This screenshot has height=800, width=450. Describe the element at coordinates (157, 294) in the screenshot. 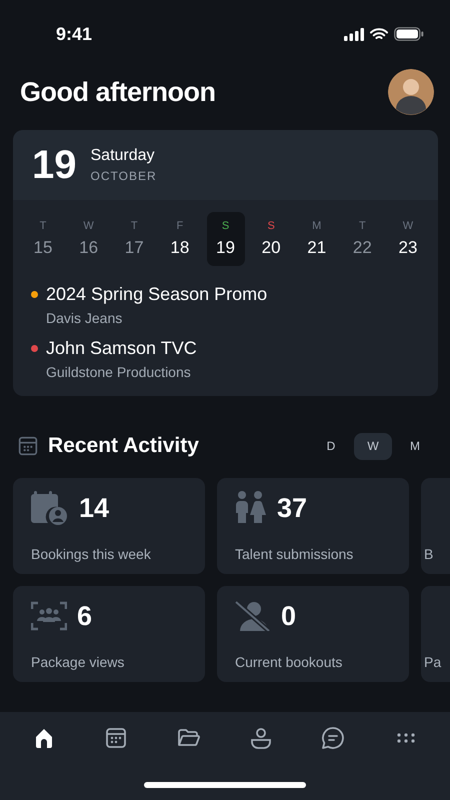

I see `event-title: 2024 Spring Season Promo` at that location.